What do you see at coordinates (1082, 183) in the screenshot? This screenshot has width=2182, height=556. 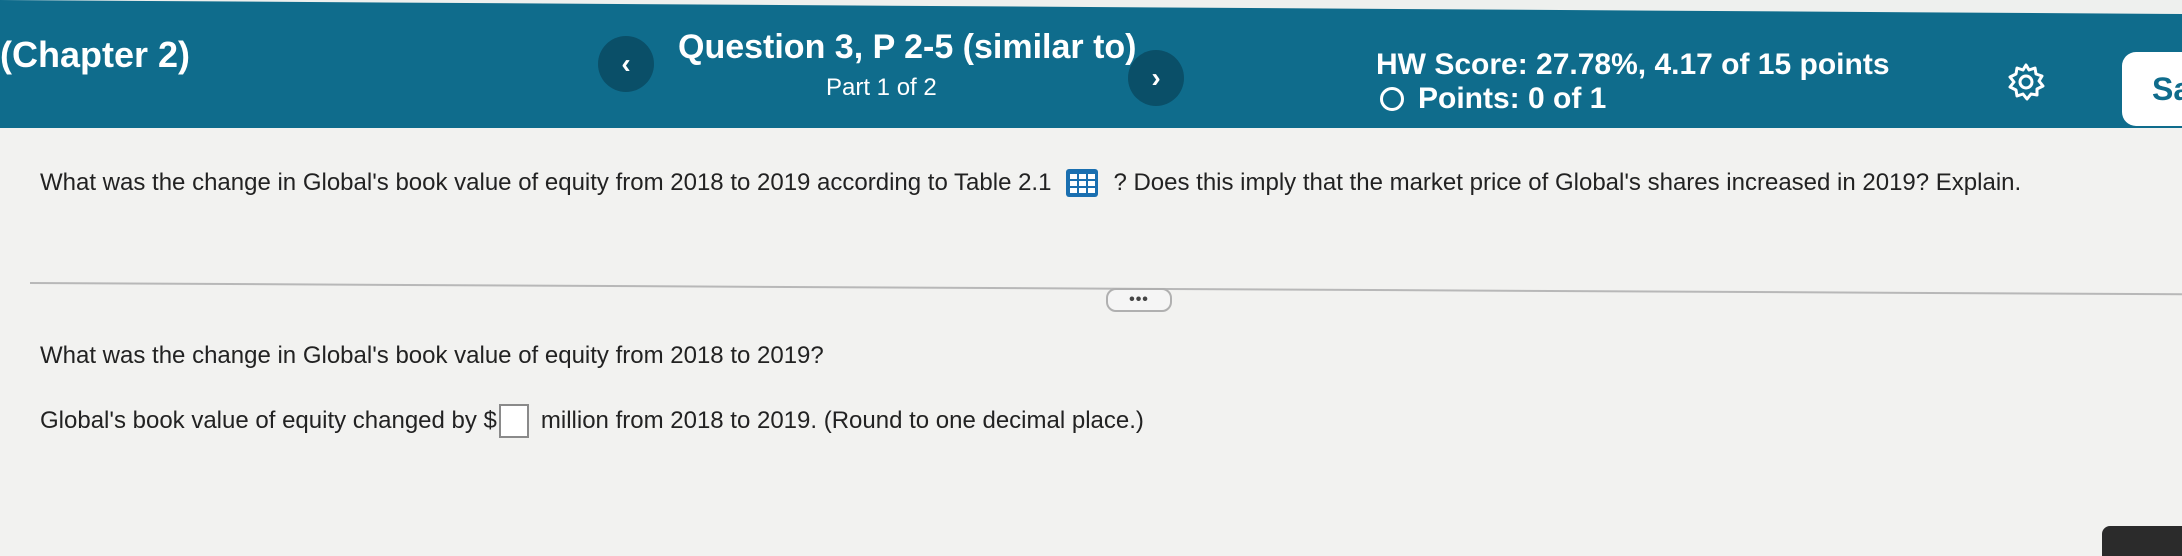 I see `table-icon` at bounding box center [1082, 183].